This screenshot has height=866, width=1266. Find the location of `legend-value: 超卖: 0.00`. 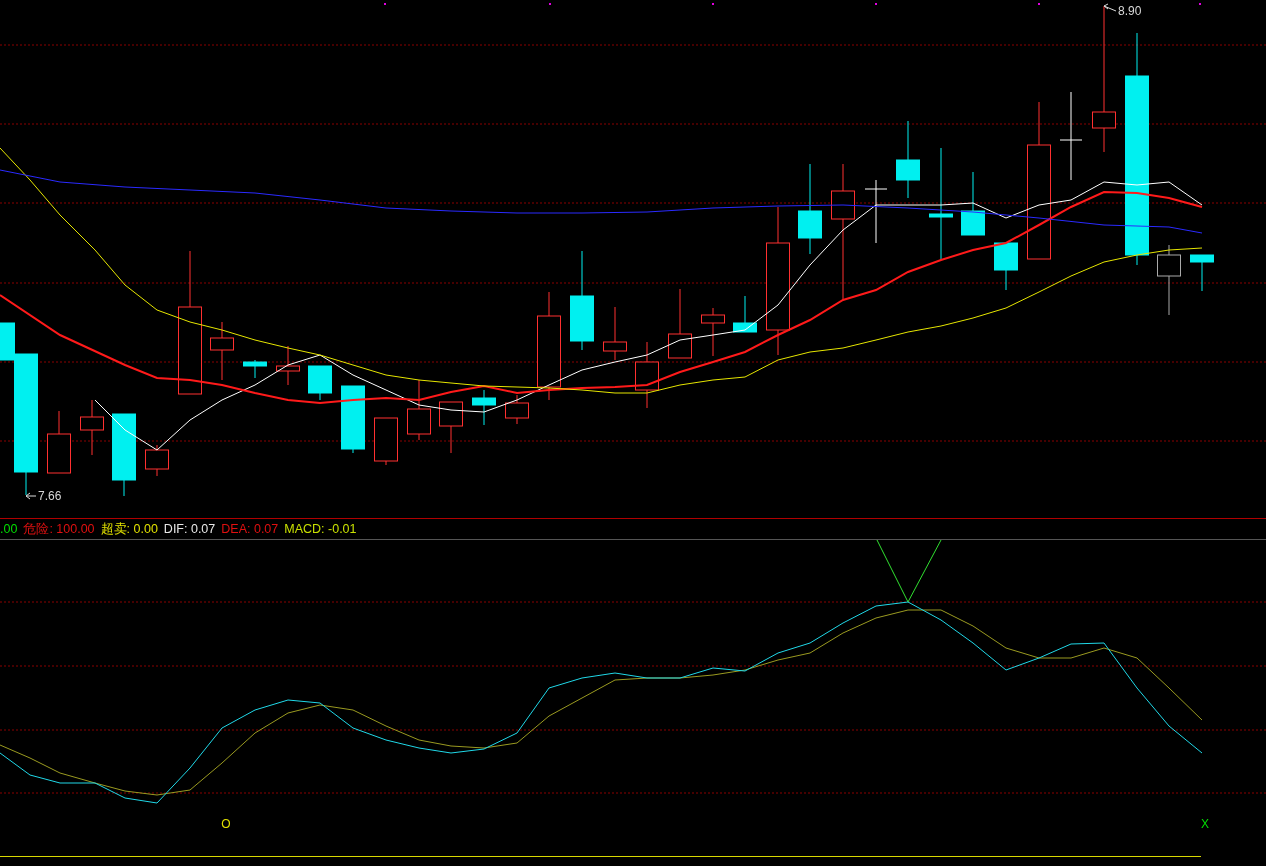

legend-value: 超卖: 0.00 is located at coordinates (129, 529).